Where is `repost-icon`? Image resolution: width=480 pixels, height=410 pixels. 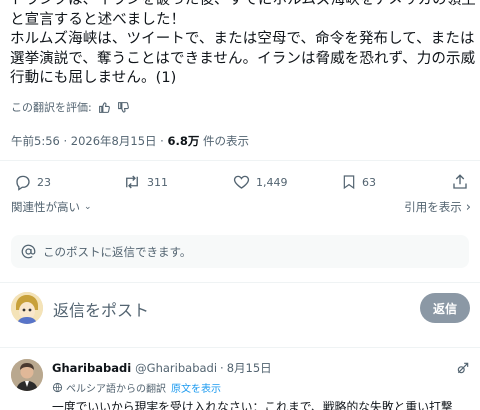 repost-icon is located at coordinates (132, 182).